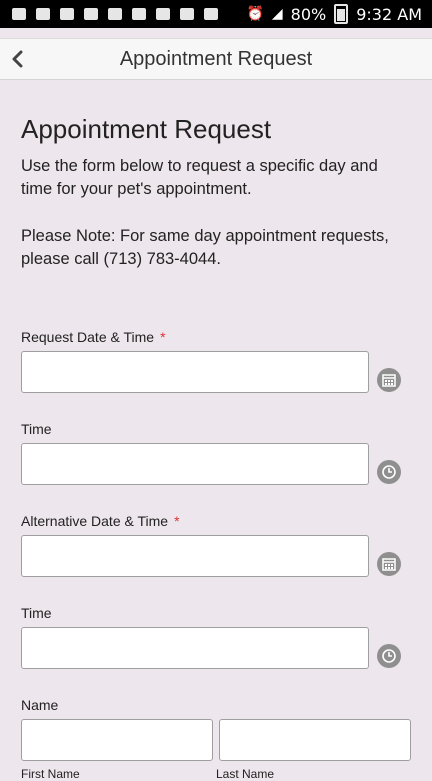  I want to click on app-bar-title: Appointment Request, so click(216, 58).